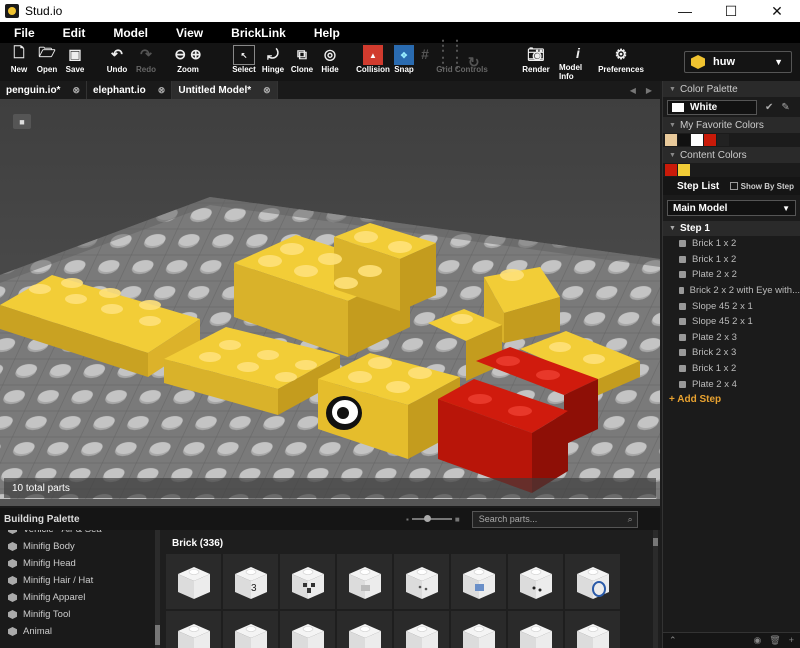 The image size is (800, 648). I want to click on svg-text: 3, so click(254, 588).